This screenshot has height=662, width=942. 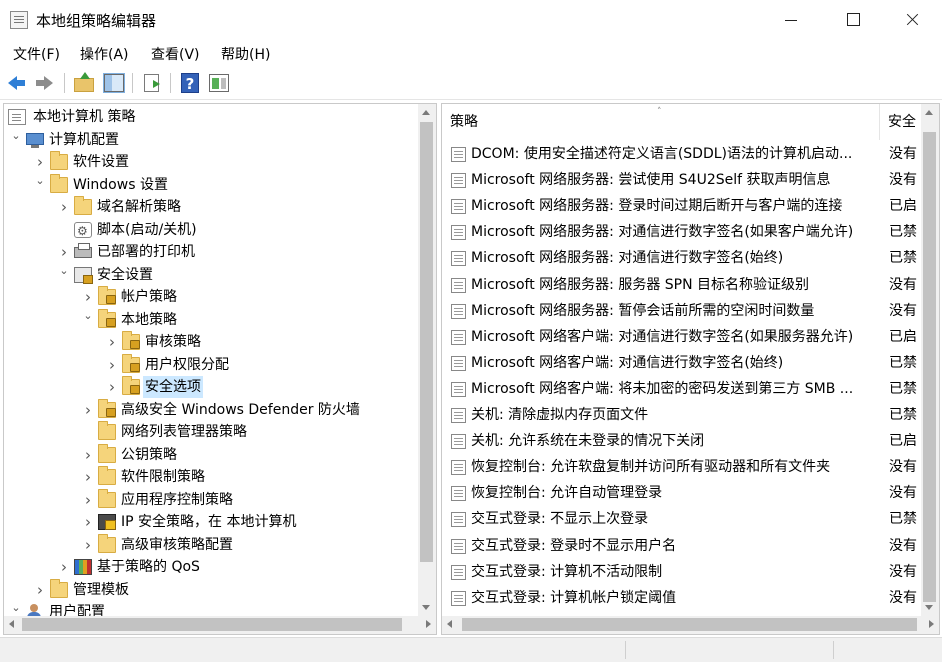 What do you see at coordinates (681, 598) in the screenshot?
I see `policy-row: 交互式登录: 计算机帐户锁定阈值 没有` at bounding box center [681, 598].